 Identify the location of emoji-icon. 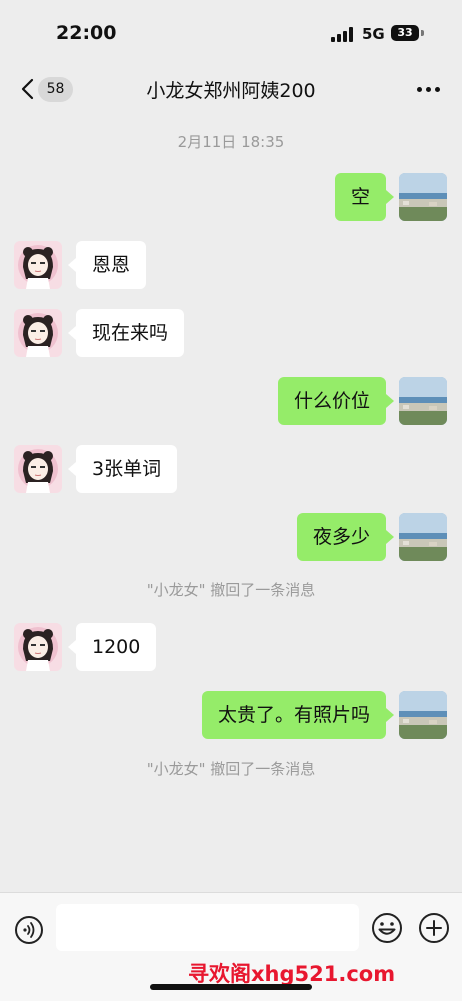
(387, 928).